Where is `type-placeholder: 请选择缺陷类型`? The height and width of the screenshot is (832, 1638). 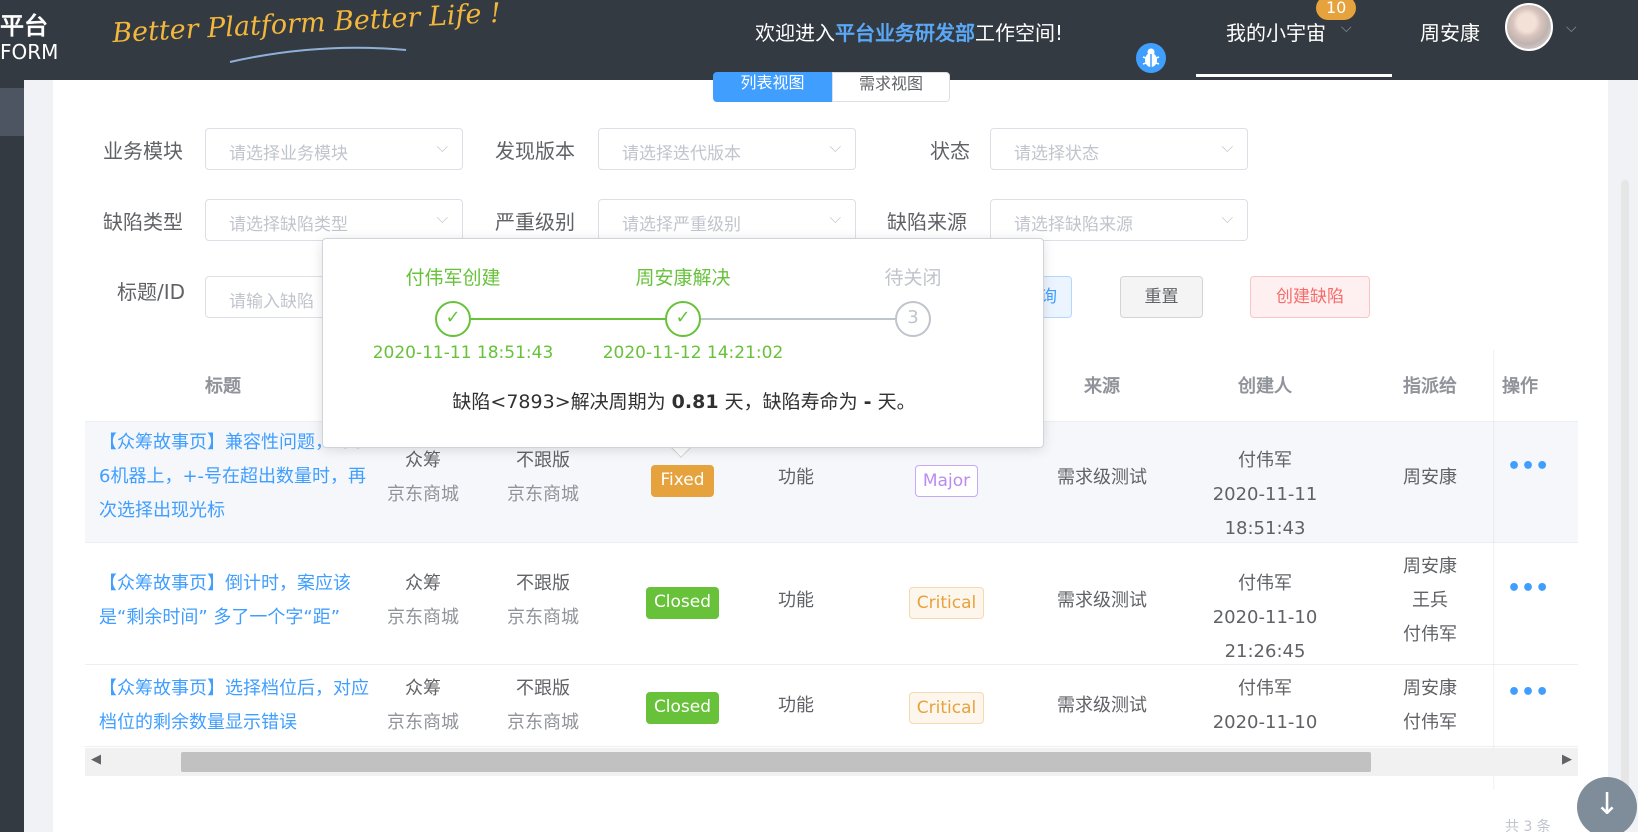 type-placeholder: 请选择缺陷类型 is located at coordinates (288, 225).